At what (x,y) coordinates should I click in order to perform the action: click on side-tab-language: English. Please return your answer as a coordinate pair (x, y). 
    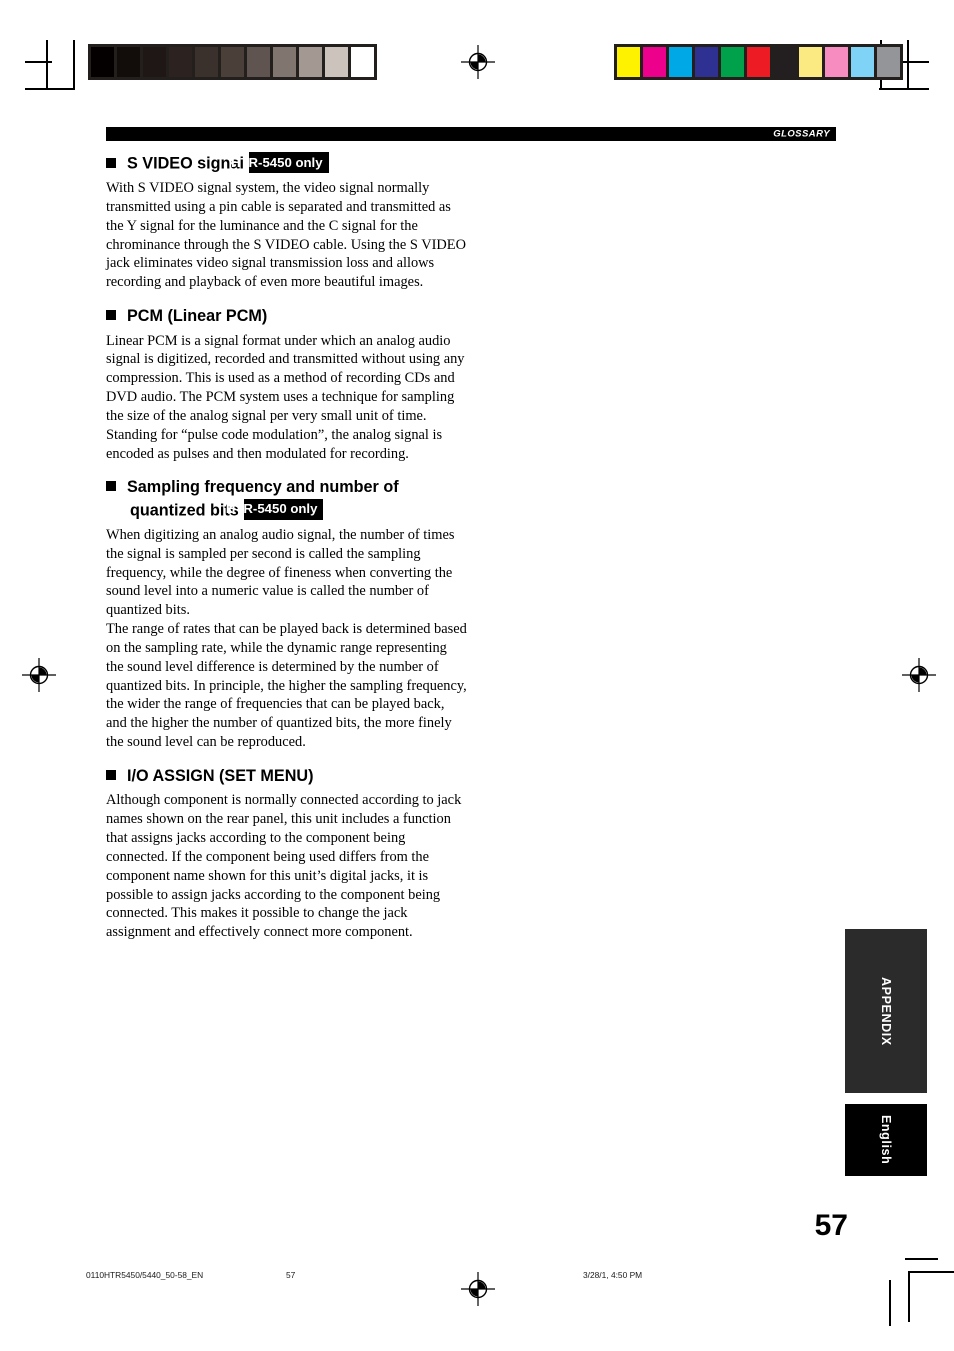
    Looking at the image, I should click on (886, 1140).